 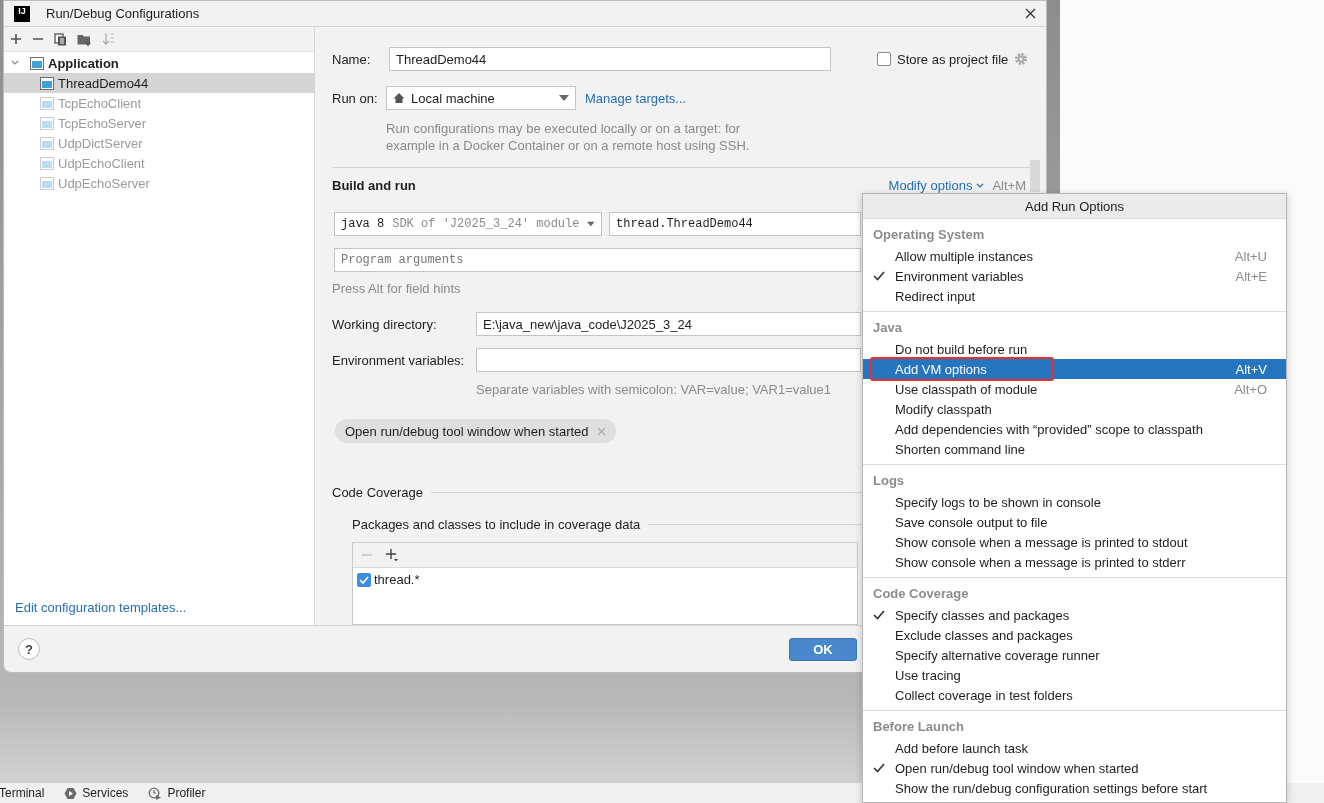 I want to click on menu-item: Redirect input, so click(x=1074, y=296).